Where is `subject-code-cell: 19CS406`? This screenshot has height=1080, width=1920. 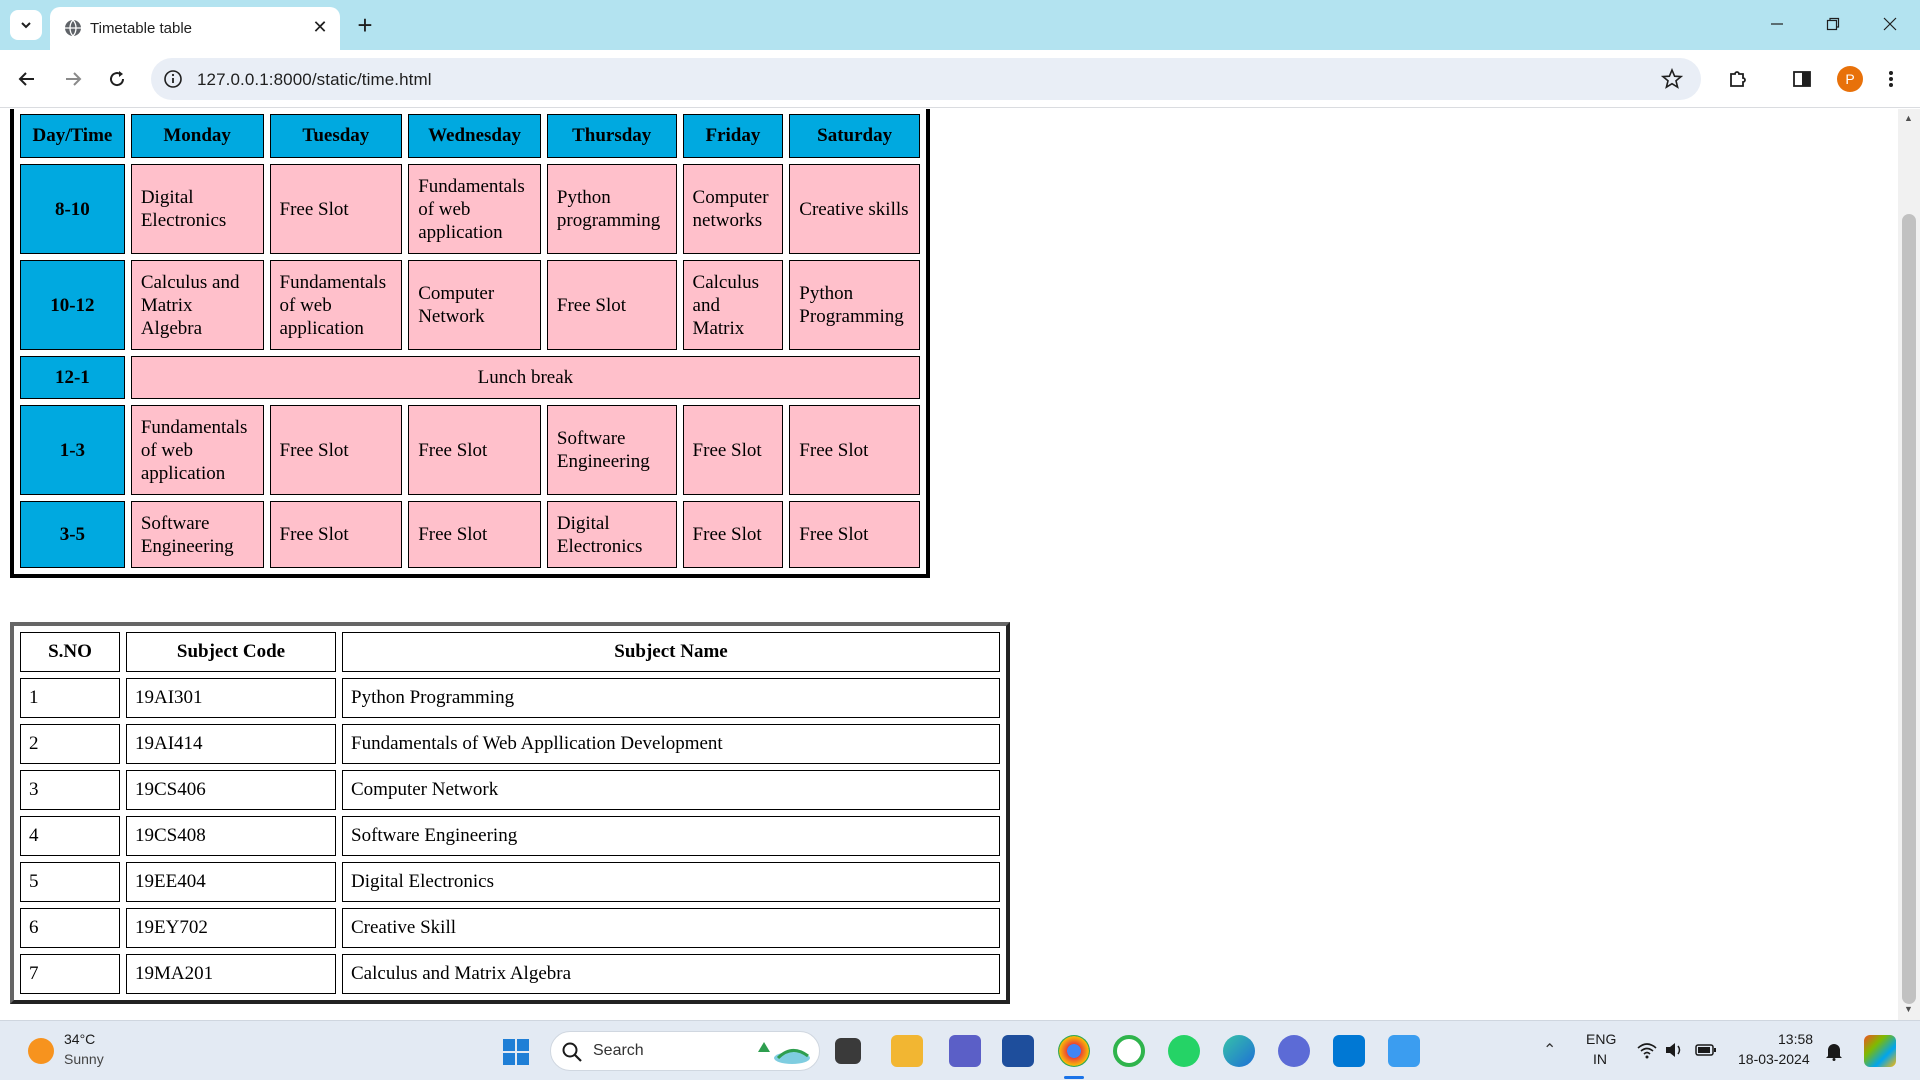
subject-code-cell: 19CS406 is located at coordinates (231, 790).